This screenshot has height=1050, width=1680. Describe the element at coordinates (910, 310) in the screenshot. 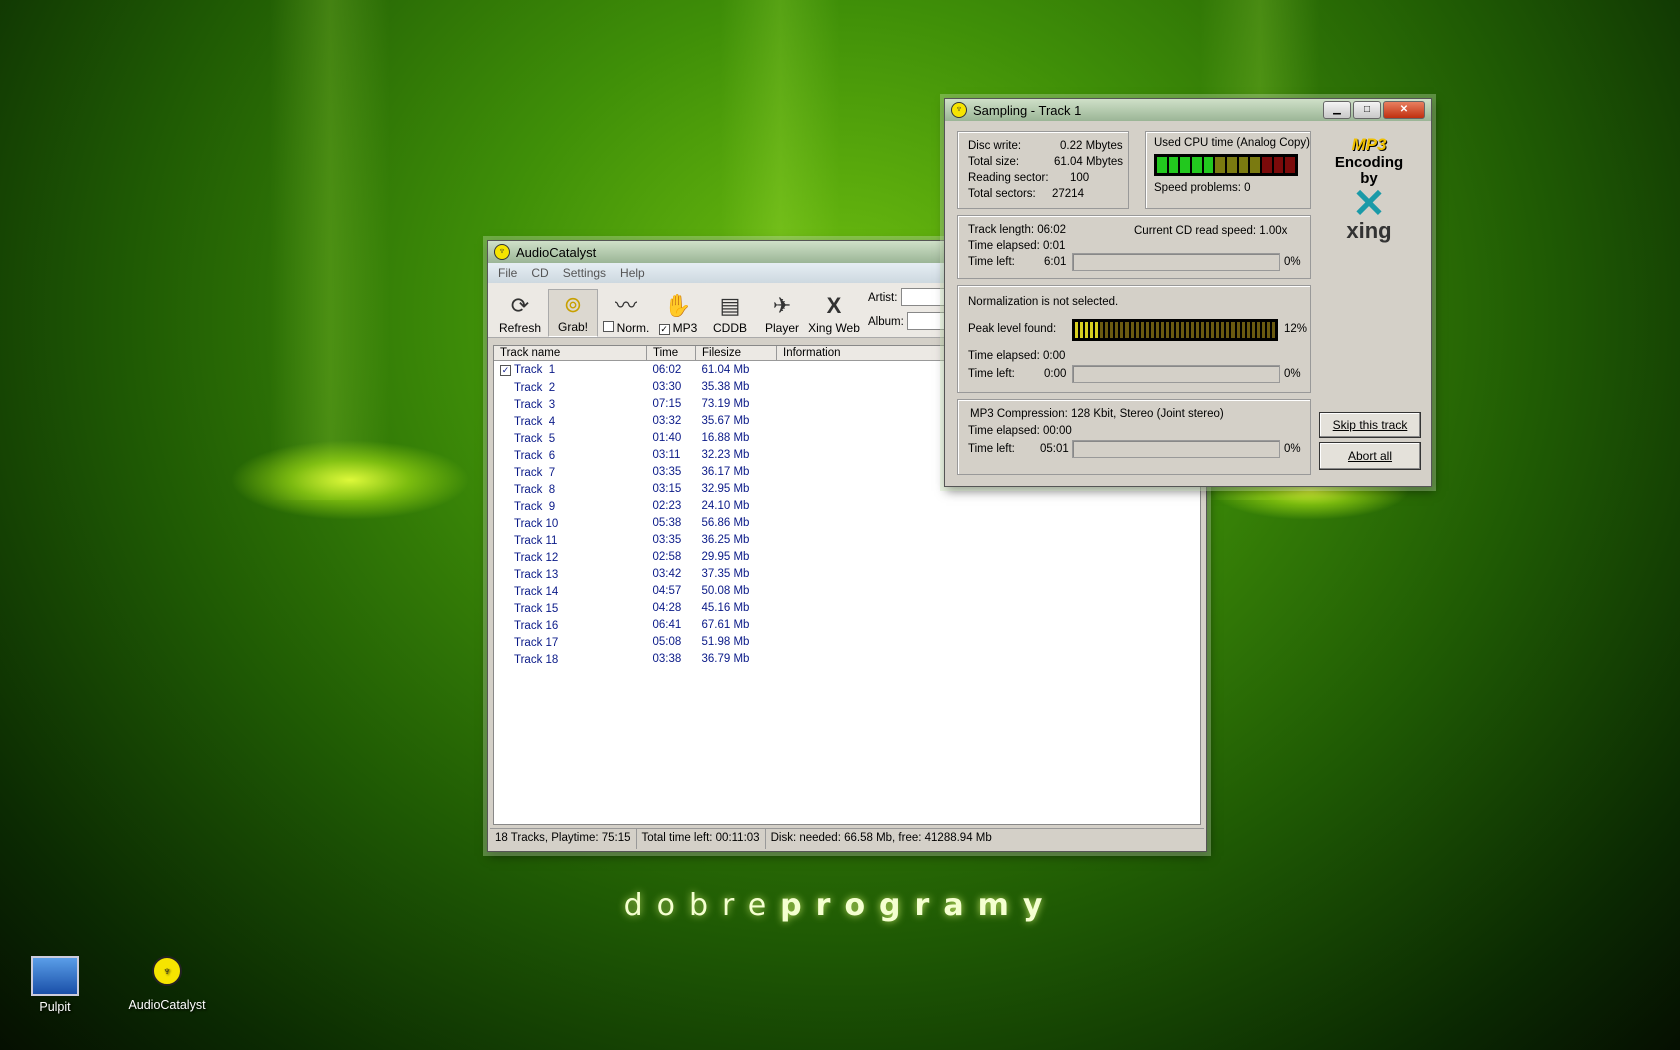

I see `artist-album-fields: Artist: Album:` at that location.